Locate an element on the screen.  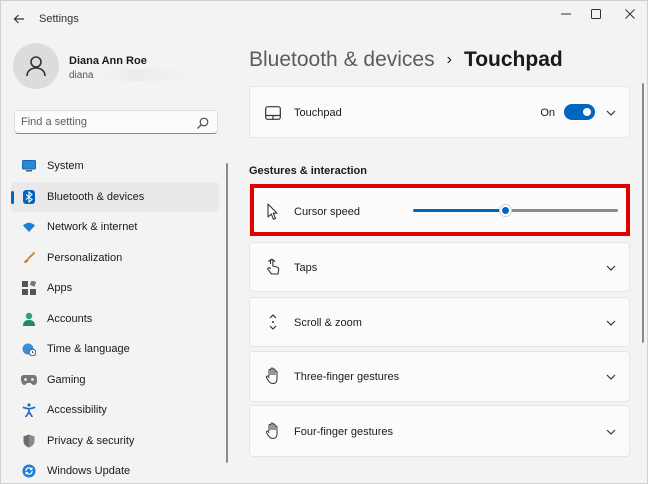
breadcrumb: Bluetooth & devices › Touchpad is located at coordinates (406, 60).